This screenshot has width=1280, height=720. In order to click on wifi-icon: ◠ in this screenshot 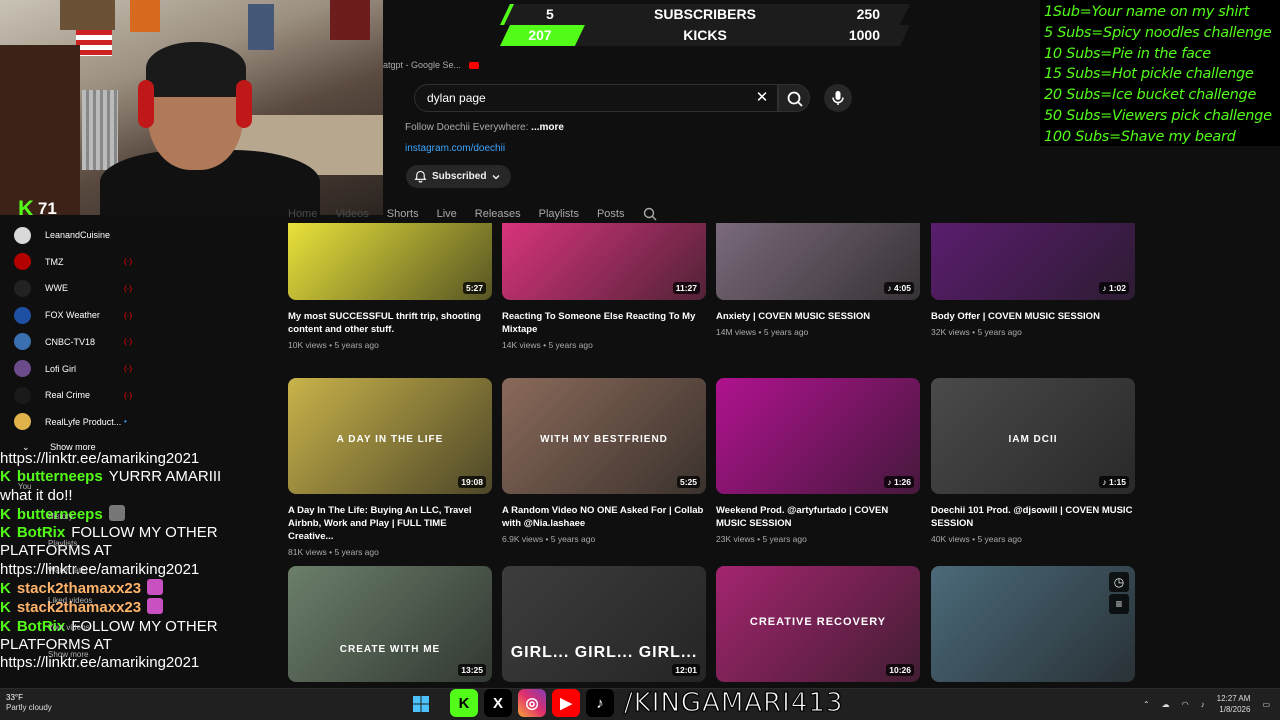, I will do `click(1185, 704)`.